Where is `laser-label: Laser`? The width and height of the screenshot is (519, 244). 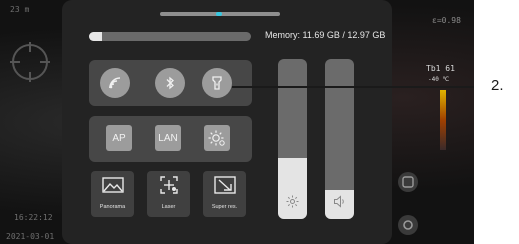
laser-label: Laser is located at coordinates (168, 207).